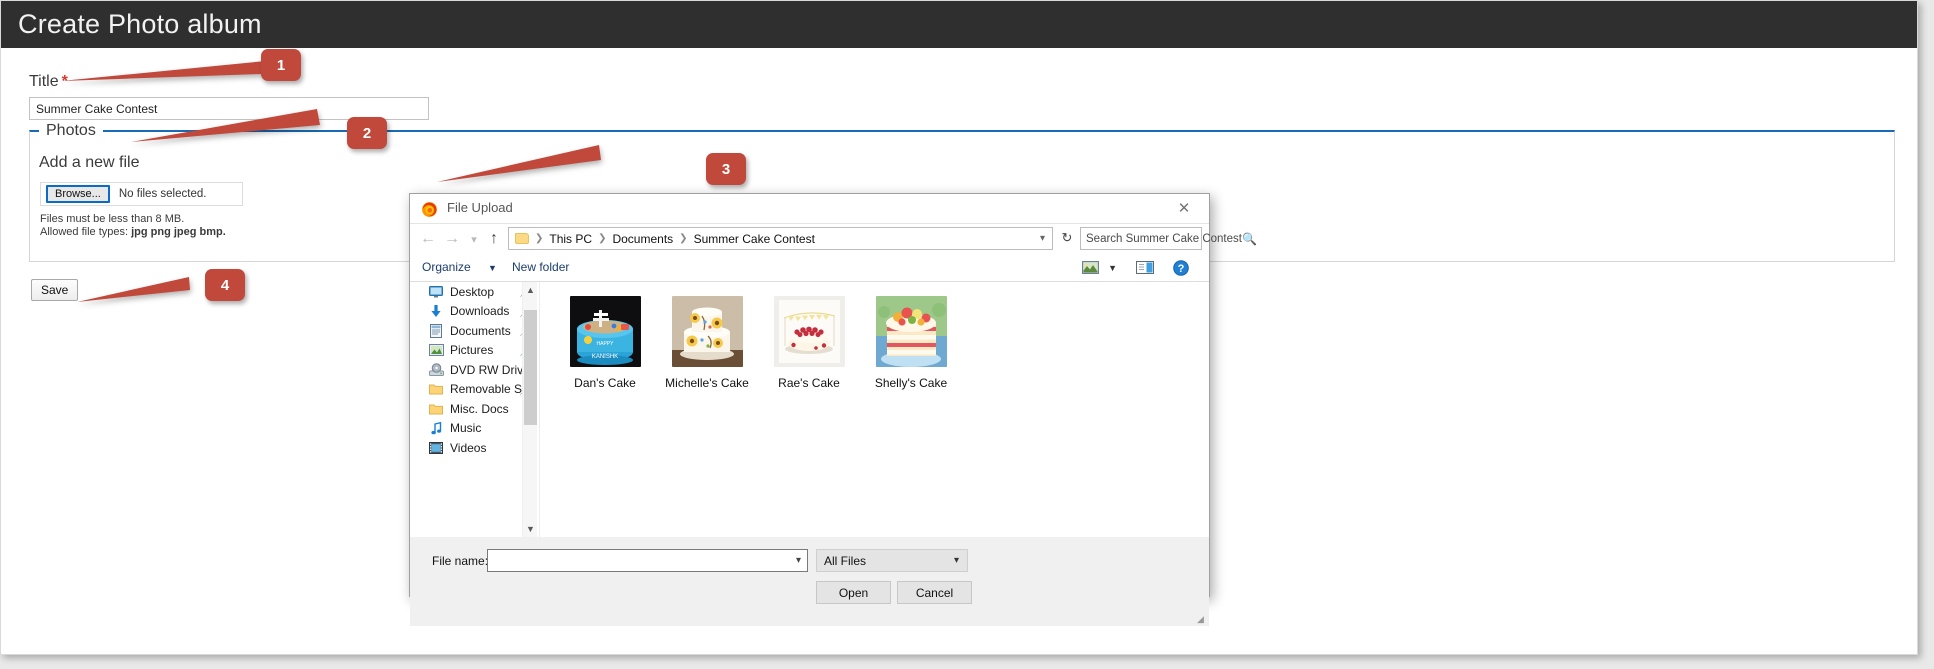 This screenshot has width=1934, height=669. Describe the element at coordinates (112, 219) in the screenshot. I see `file-size-hint: Files must be less than 8 MB.` at that location.